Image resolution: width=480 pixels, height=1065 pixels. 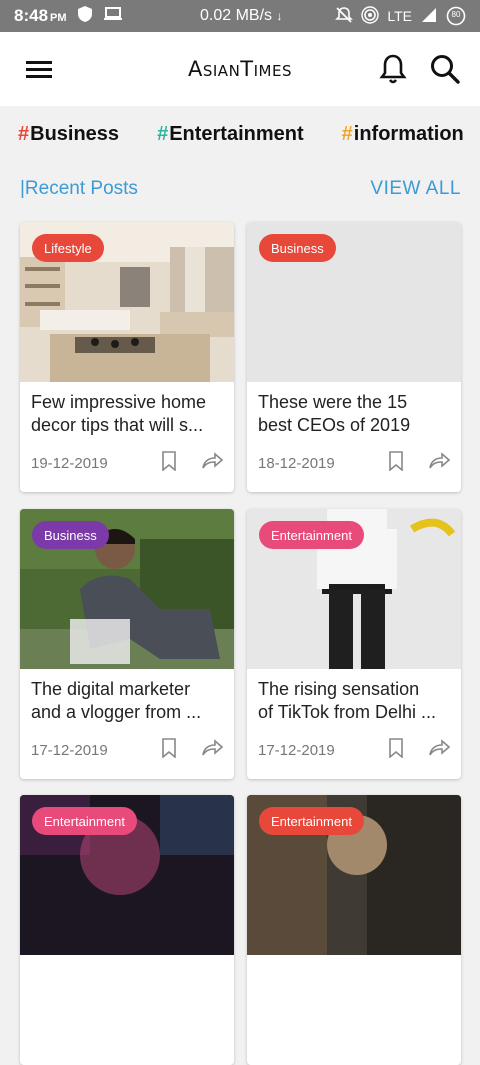 I want to click on network-speed: 0.02 MB/s, so click(x=236, y=15).